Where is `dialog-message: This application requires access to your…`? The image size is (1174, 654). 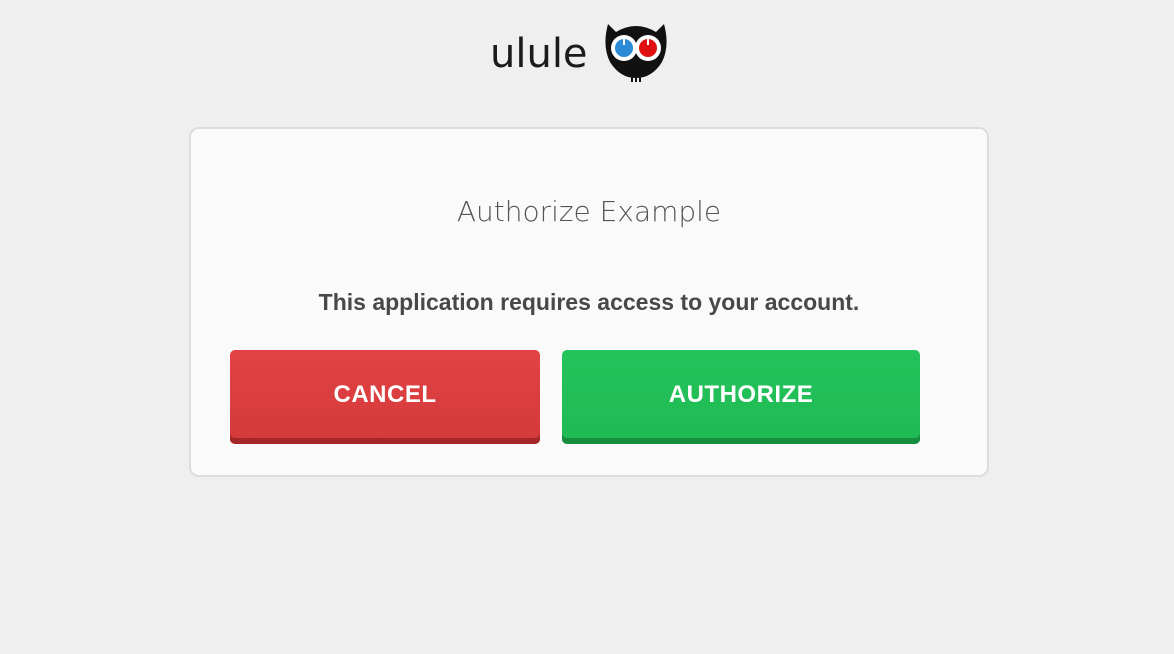 dialog-message: This application requires access to your… is located at coordinates (589, 302).